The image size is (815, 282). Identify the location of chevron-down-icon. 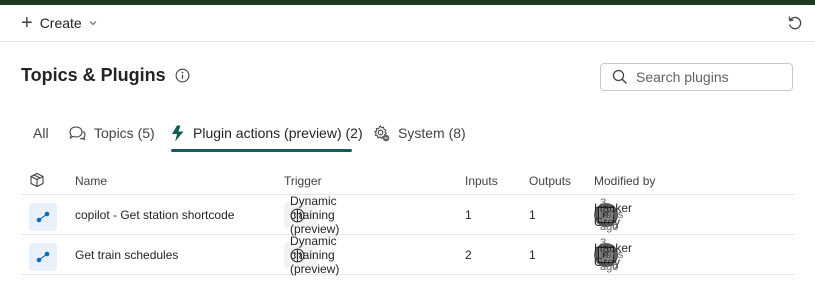
(93, 23).